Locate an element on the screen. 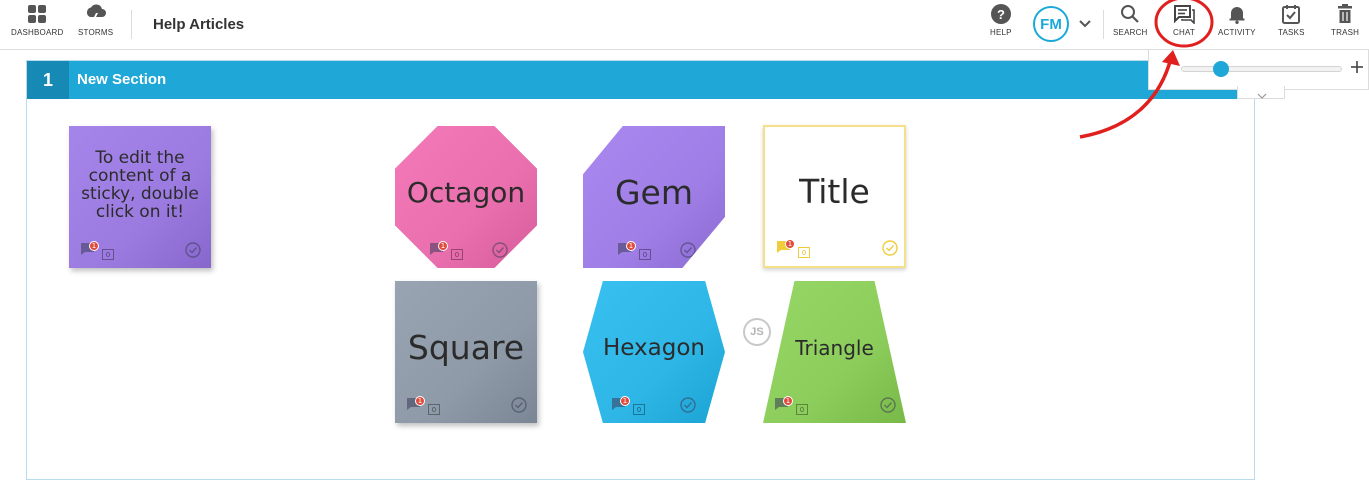  section-header: 1 New Section is located at coordinates (640, 80).